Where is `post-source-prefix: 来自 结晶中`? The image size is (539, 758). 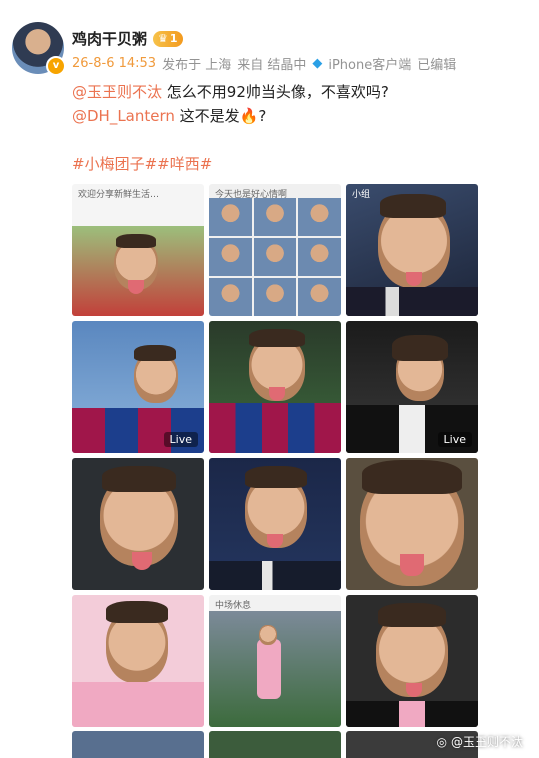 post-source-prefix: 来自 结晶中 is located at coordinates (272, 65).